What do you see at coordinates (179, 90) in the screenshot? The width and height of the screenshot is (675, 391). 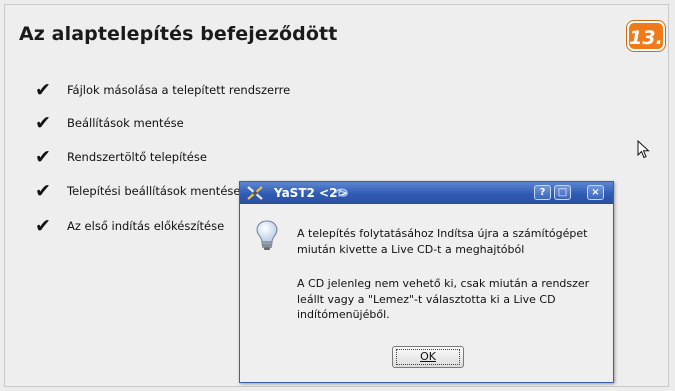 I see `step-label: Fájlok másolása a telepített rendszerre` at bounding box center [179, 90].